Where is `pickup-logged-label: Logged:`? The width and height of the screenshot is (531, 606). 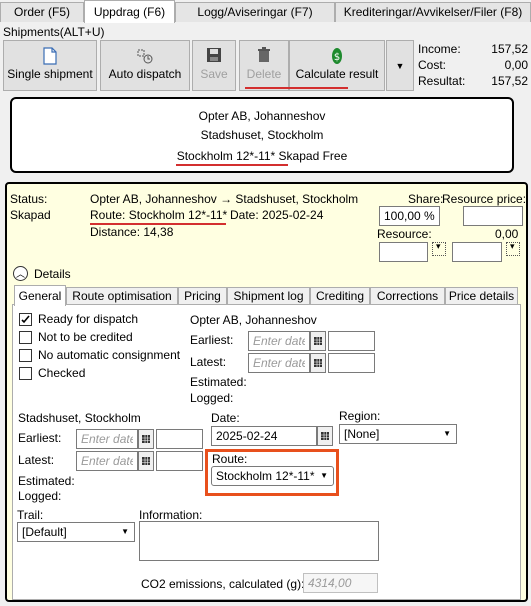
pickup-logged-label: Logged: is located at coordinates (212, 398).